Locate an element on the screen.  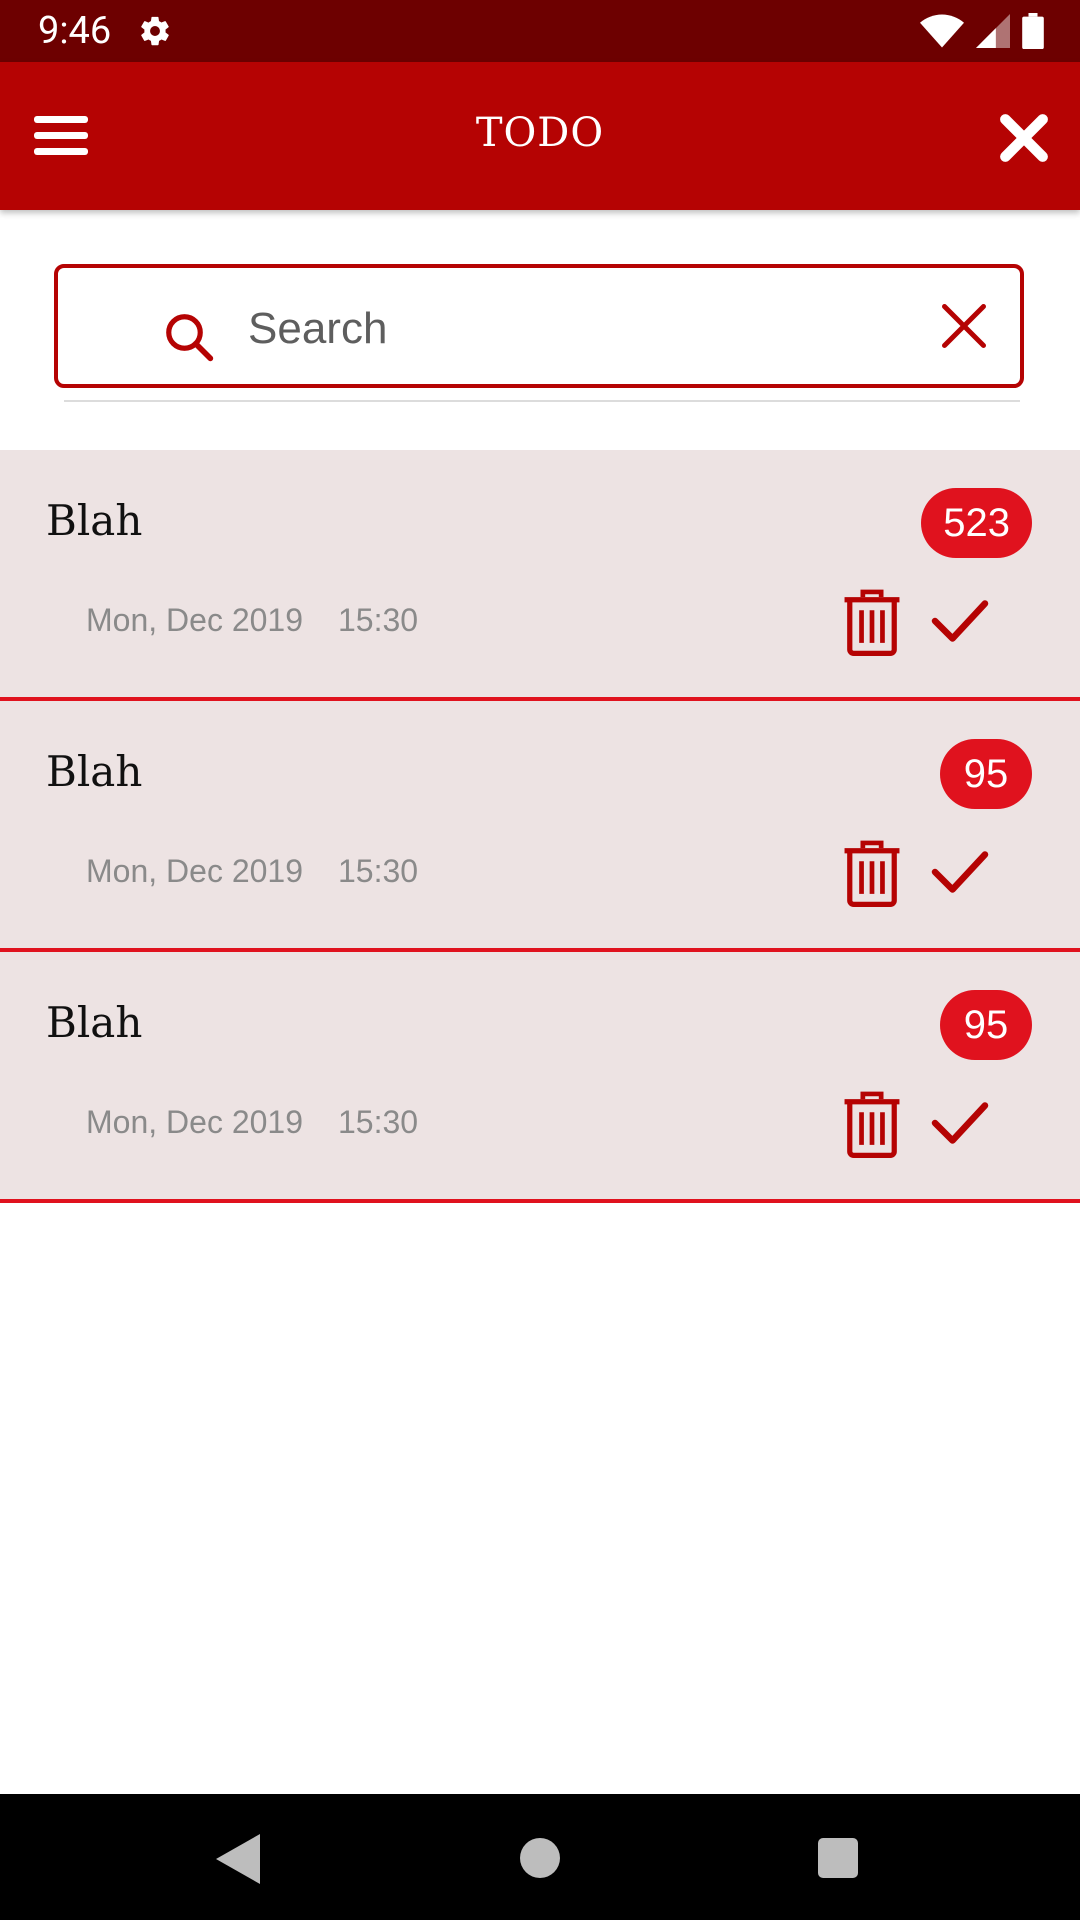
search-divider is located at coordinates (542, 401).